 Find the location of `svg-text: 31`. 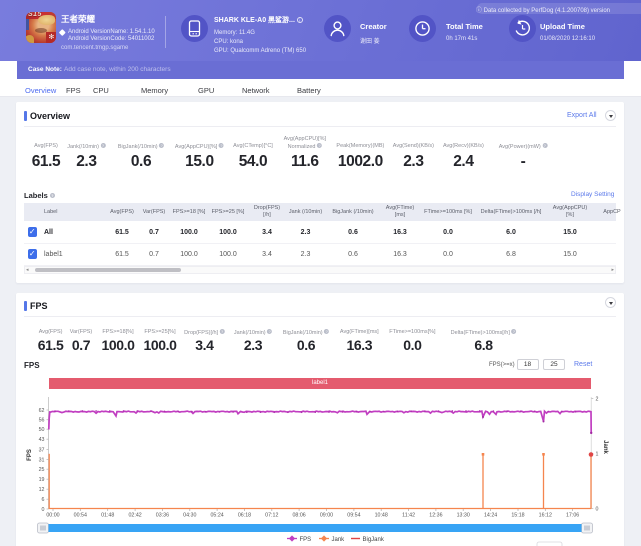

svg-text: 31 is located at coordinates (42, 460).